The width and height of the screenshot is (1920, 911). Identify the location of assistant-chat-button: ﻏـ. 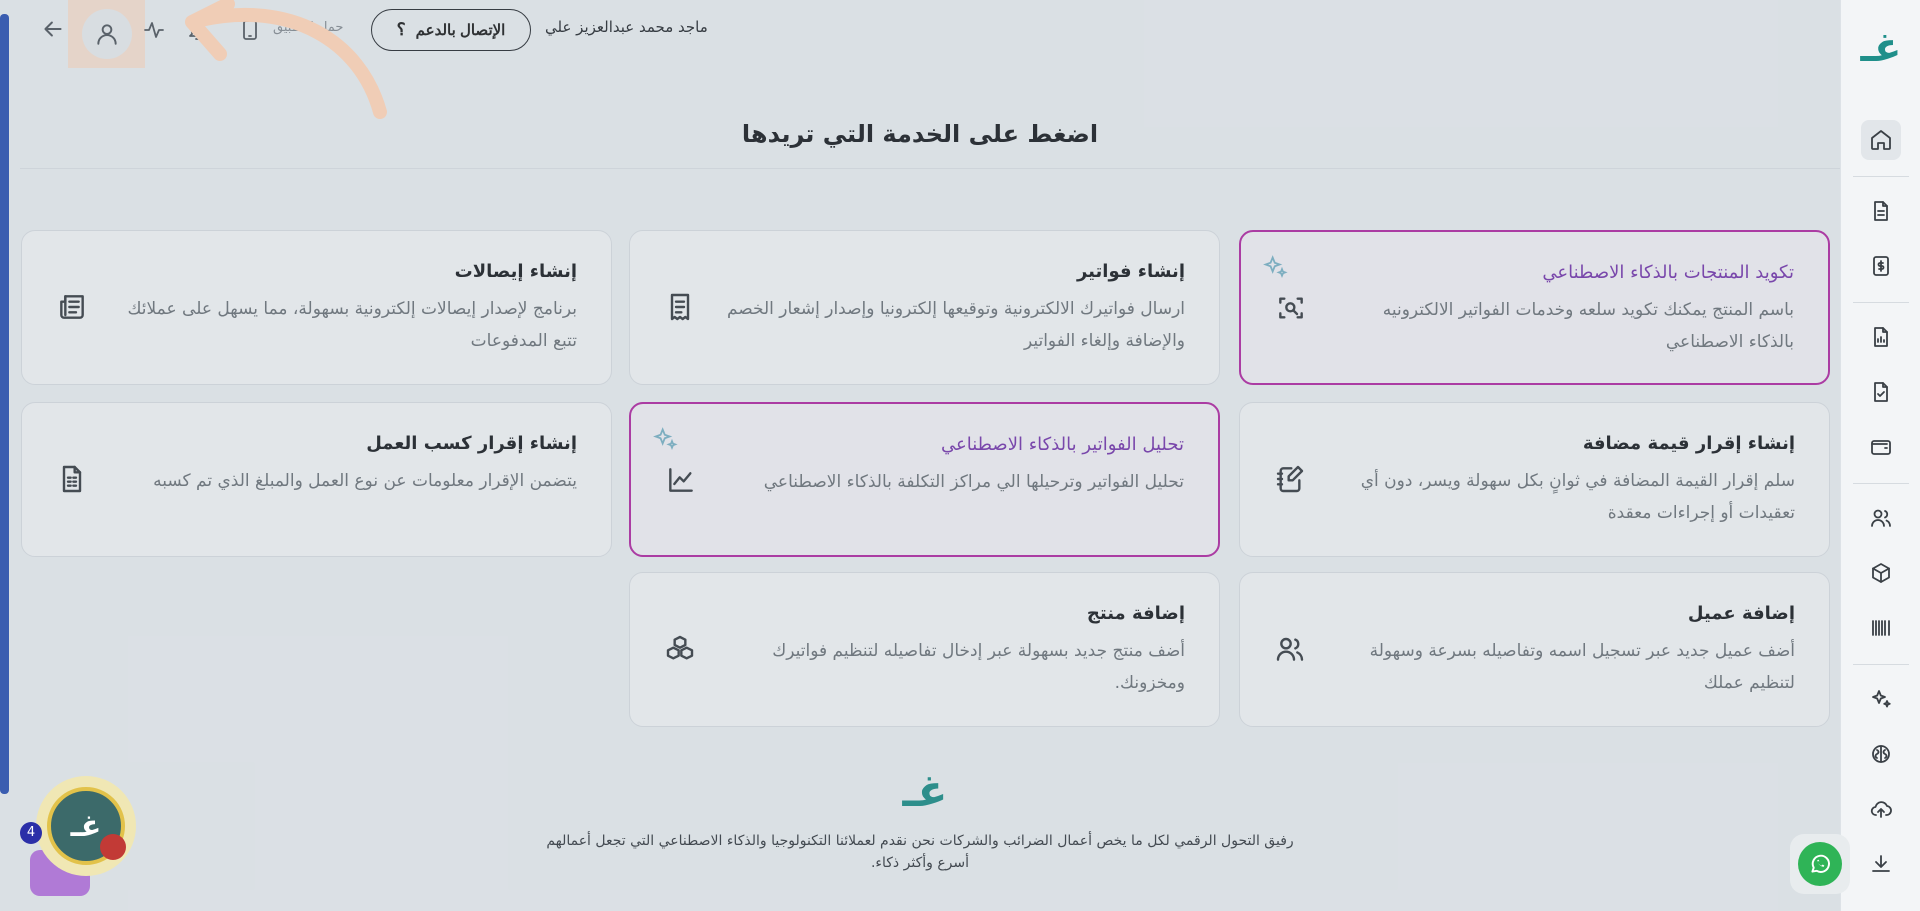
(86, 826).